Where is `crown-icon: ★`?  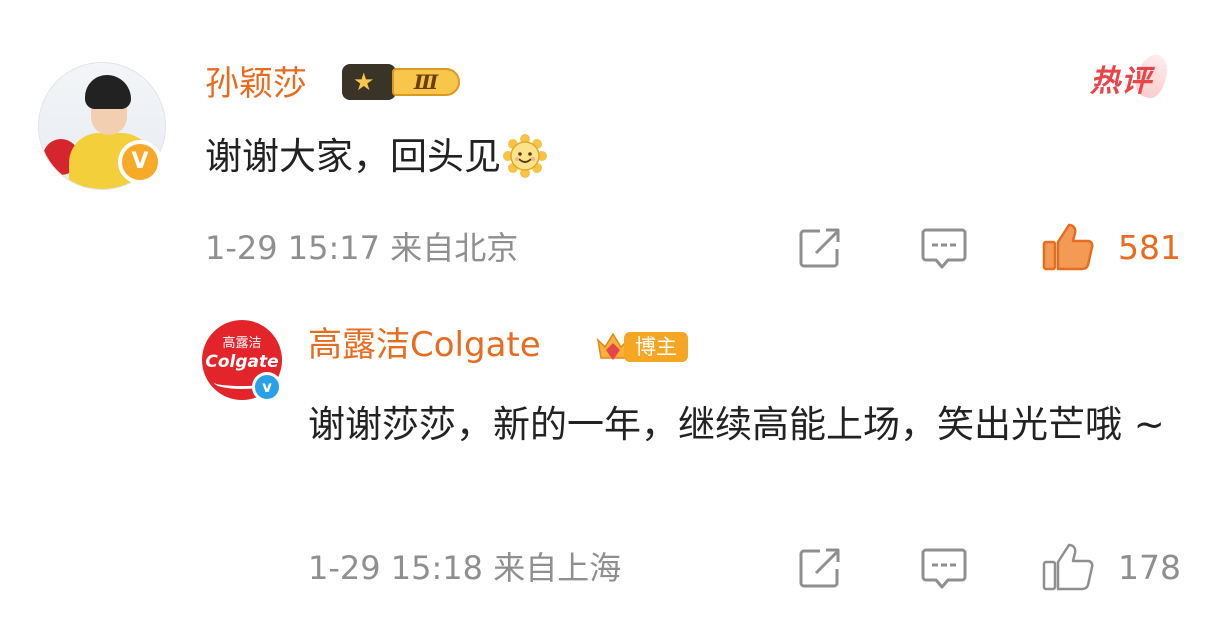
crown-icon: ★ is located at coordinates (369, 82).